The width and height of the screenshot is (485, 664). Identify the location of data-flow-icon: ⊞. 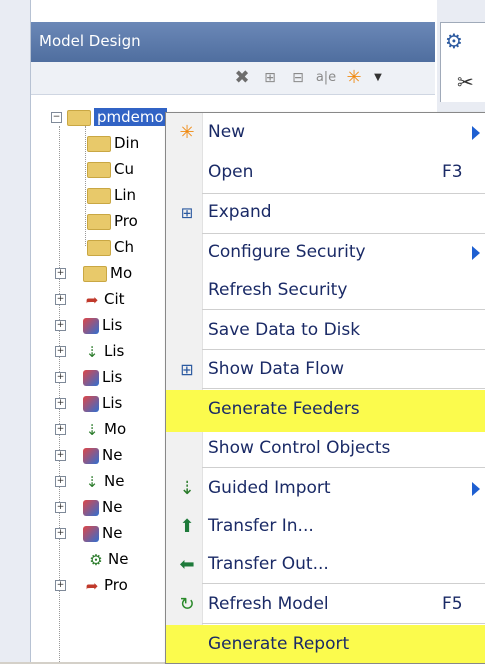
(187, 369).